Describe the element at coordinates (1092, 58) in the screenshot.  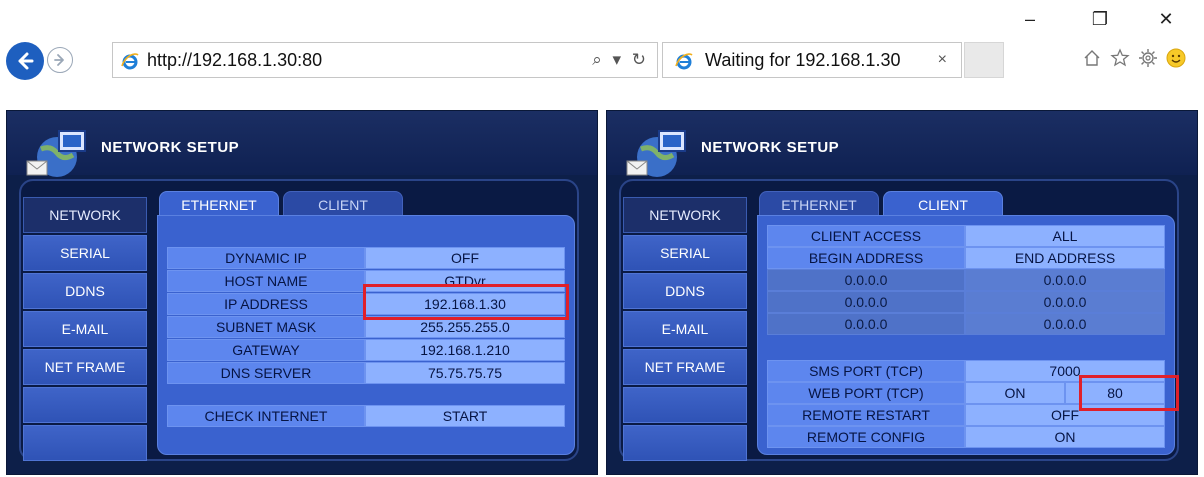
I see `home-icon` at that location.